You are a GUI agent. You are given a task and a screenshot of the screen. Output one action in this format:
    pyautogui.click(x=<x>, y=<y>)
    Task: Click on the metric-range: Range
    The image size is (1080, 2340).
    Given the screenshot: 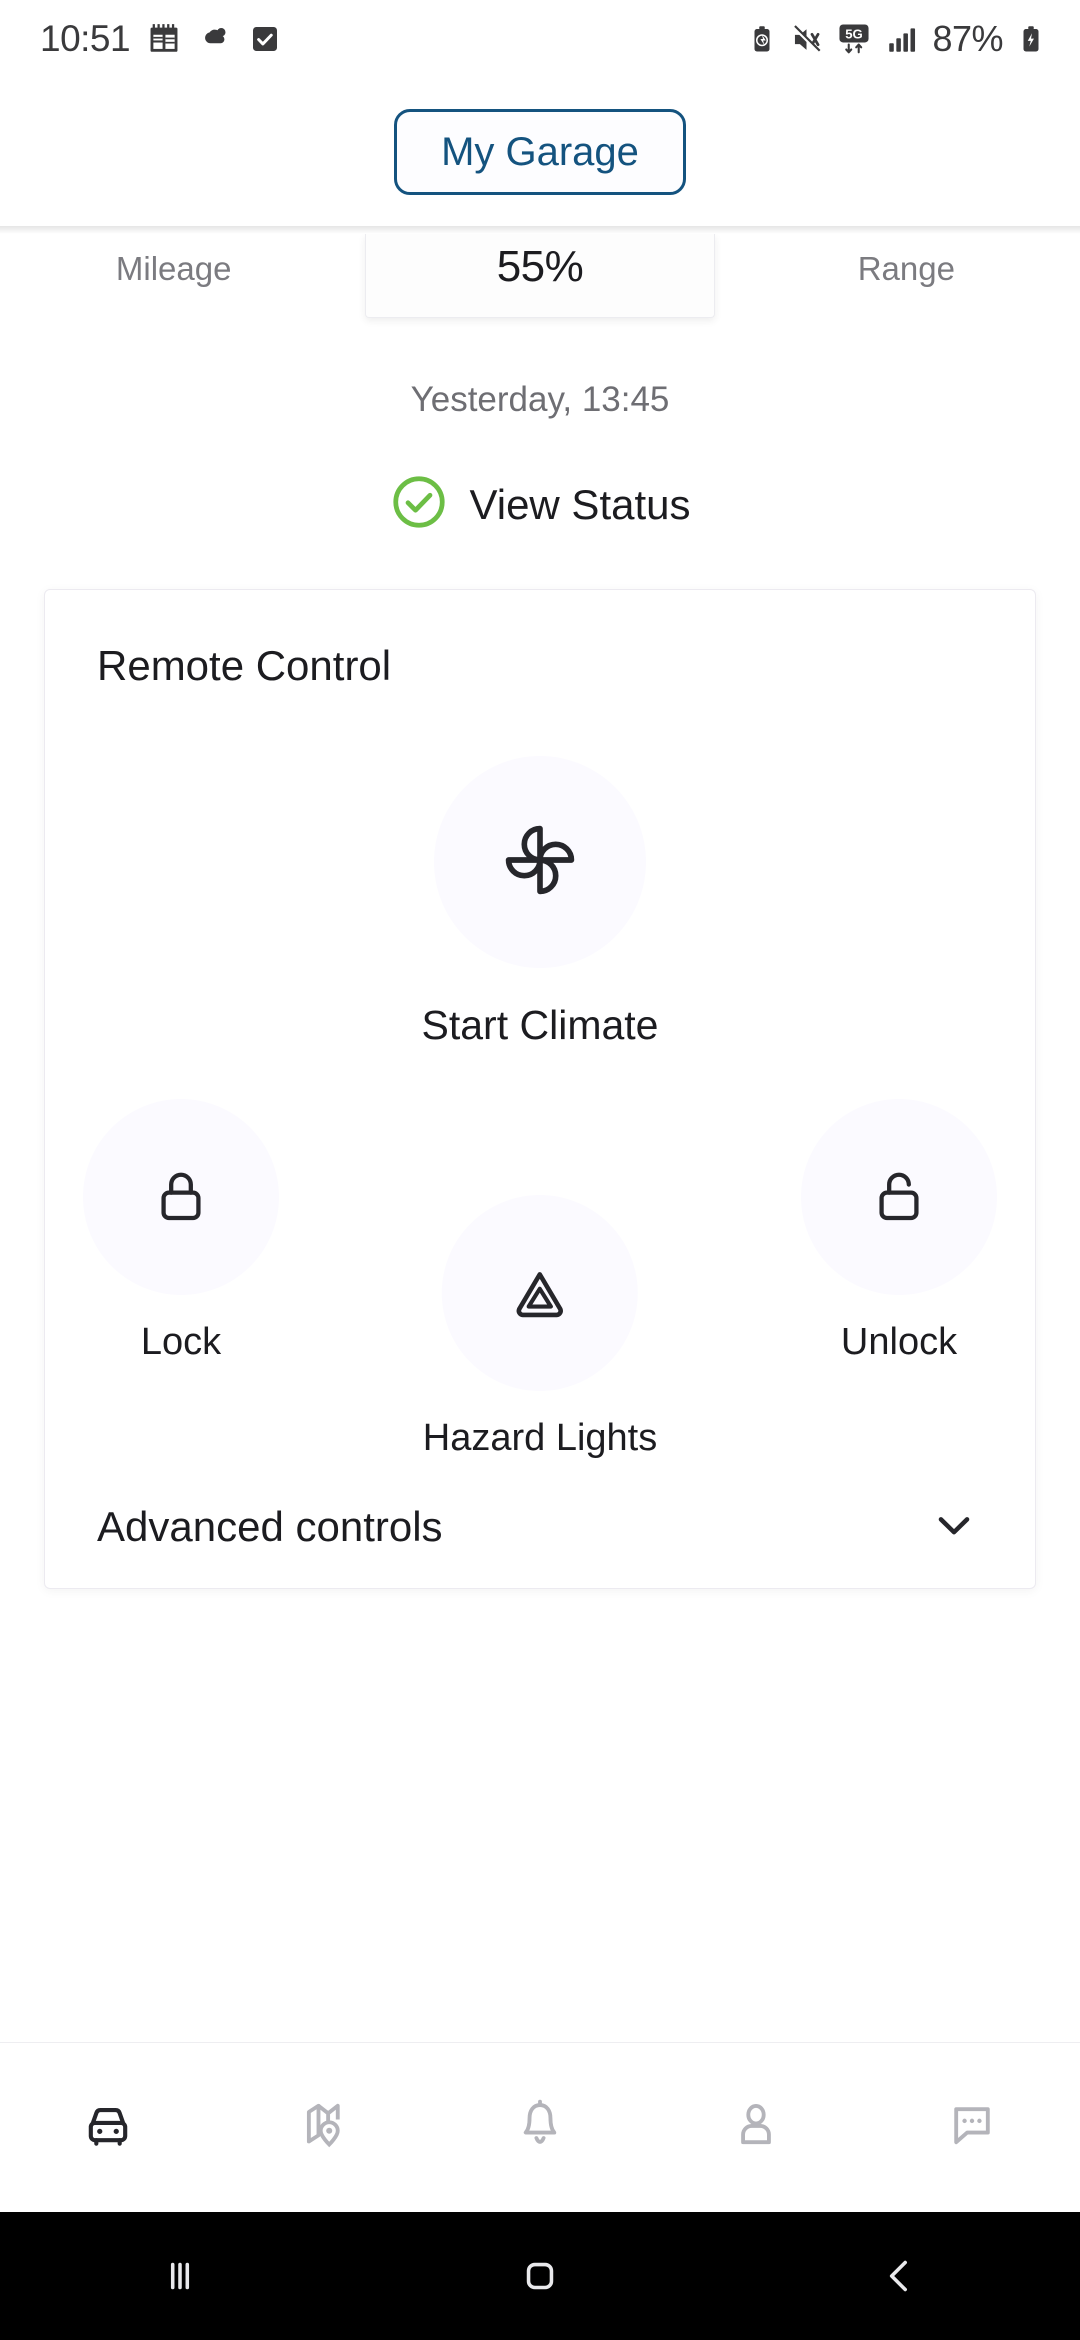 What is the action you would take?
    pyautogui.click(x=906, y=261)
    